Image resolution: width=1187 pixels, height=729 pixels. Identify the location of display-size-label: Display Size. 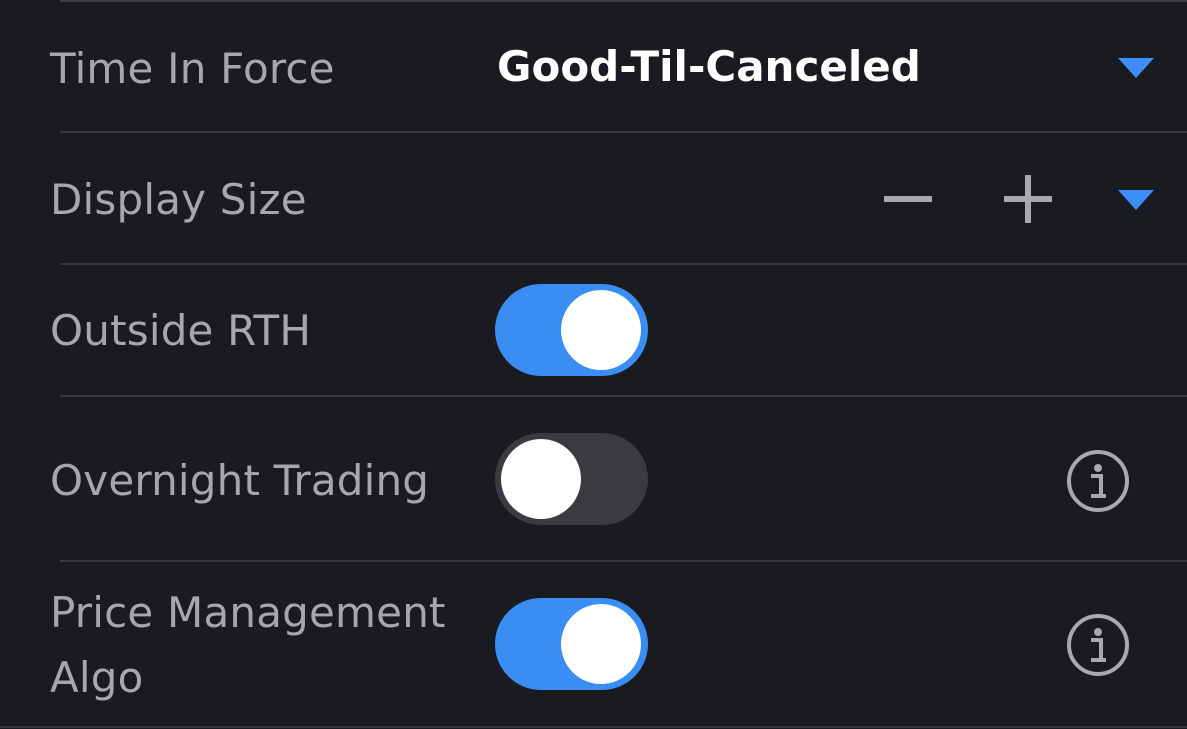
(178, 199).